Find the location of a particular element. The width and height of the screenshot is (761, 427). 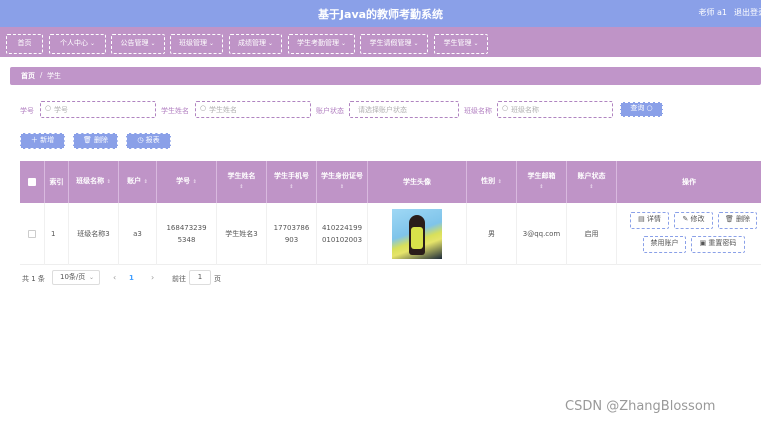

goto-page-input: 1 is located at coordinates (200, 277).